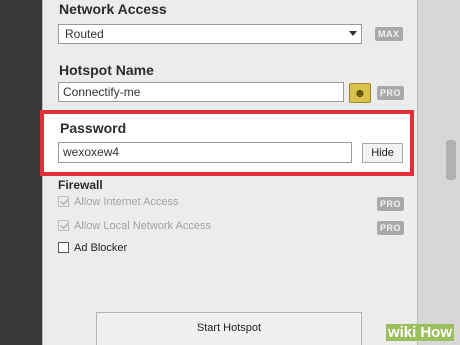 The width and height of the screenshot is (460, 345). I want to click on firewall-label: Firewall, so click(80, 185).